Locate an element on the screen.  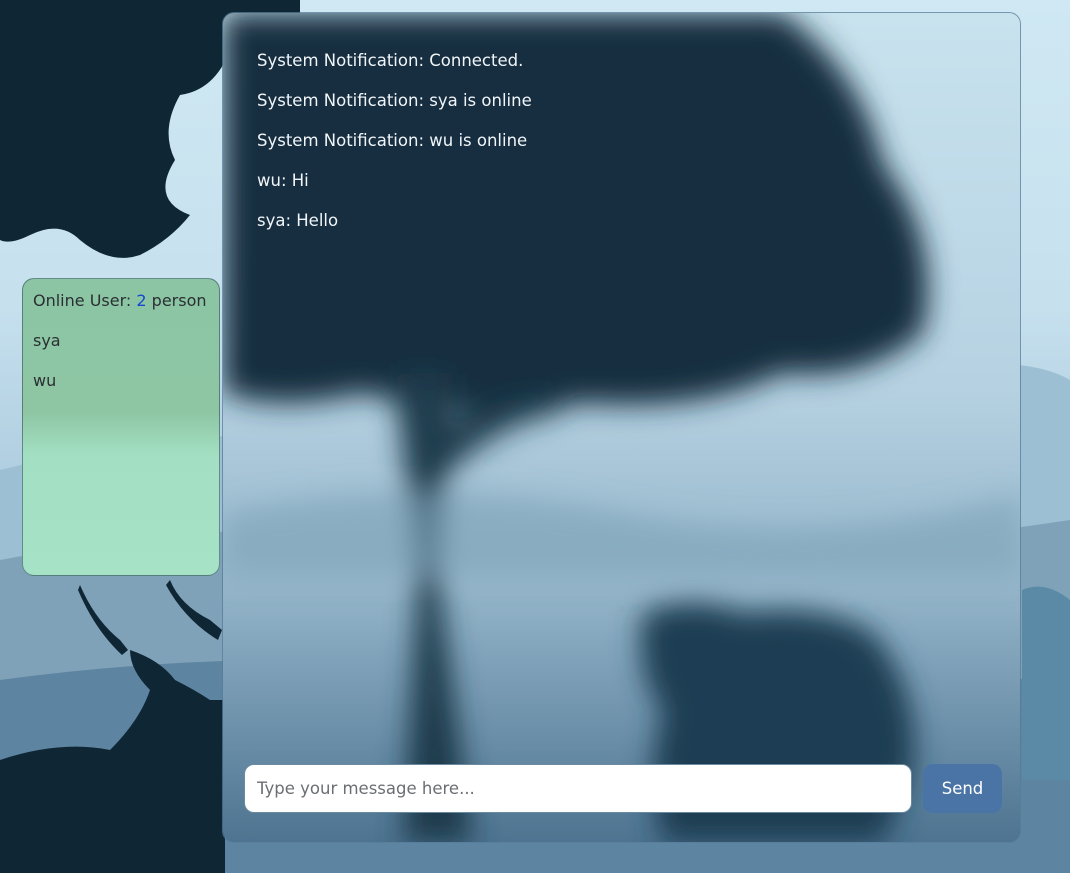
chat-message: System Notification: wu is online is located at coordinates (392, 140).